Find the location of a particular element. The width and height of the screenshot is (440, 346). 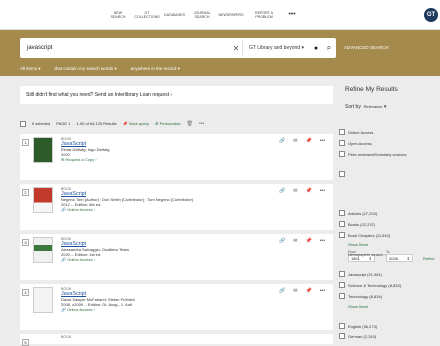

list-item: 5 BOOK is located at coordinates (176, 340).